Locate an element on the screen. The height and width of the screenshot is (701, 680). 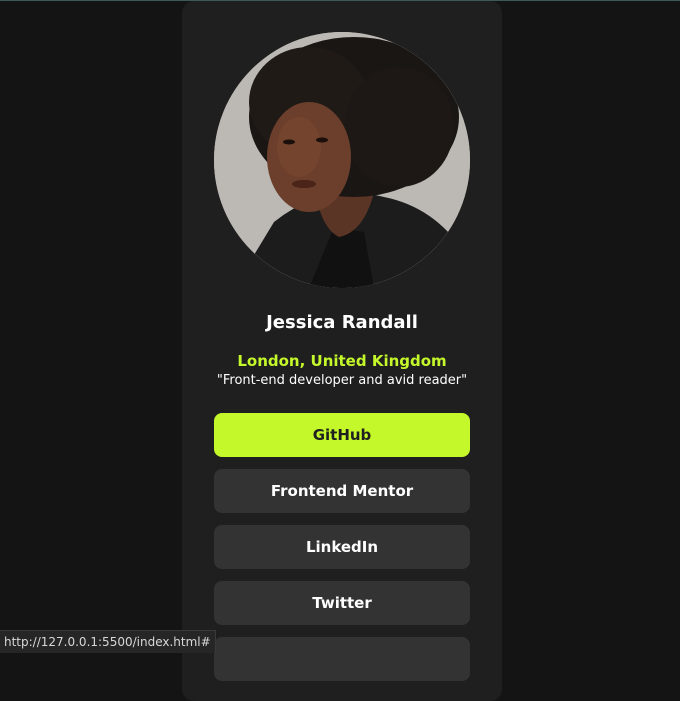
profile-location: London, United Kingdom is located at coordinates (342, 361).